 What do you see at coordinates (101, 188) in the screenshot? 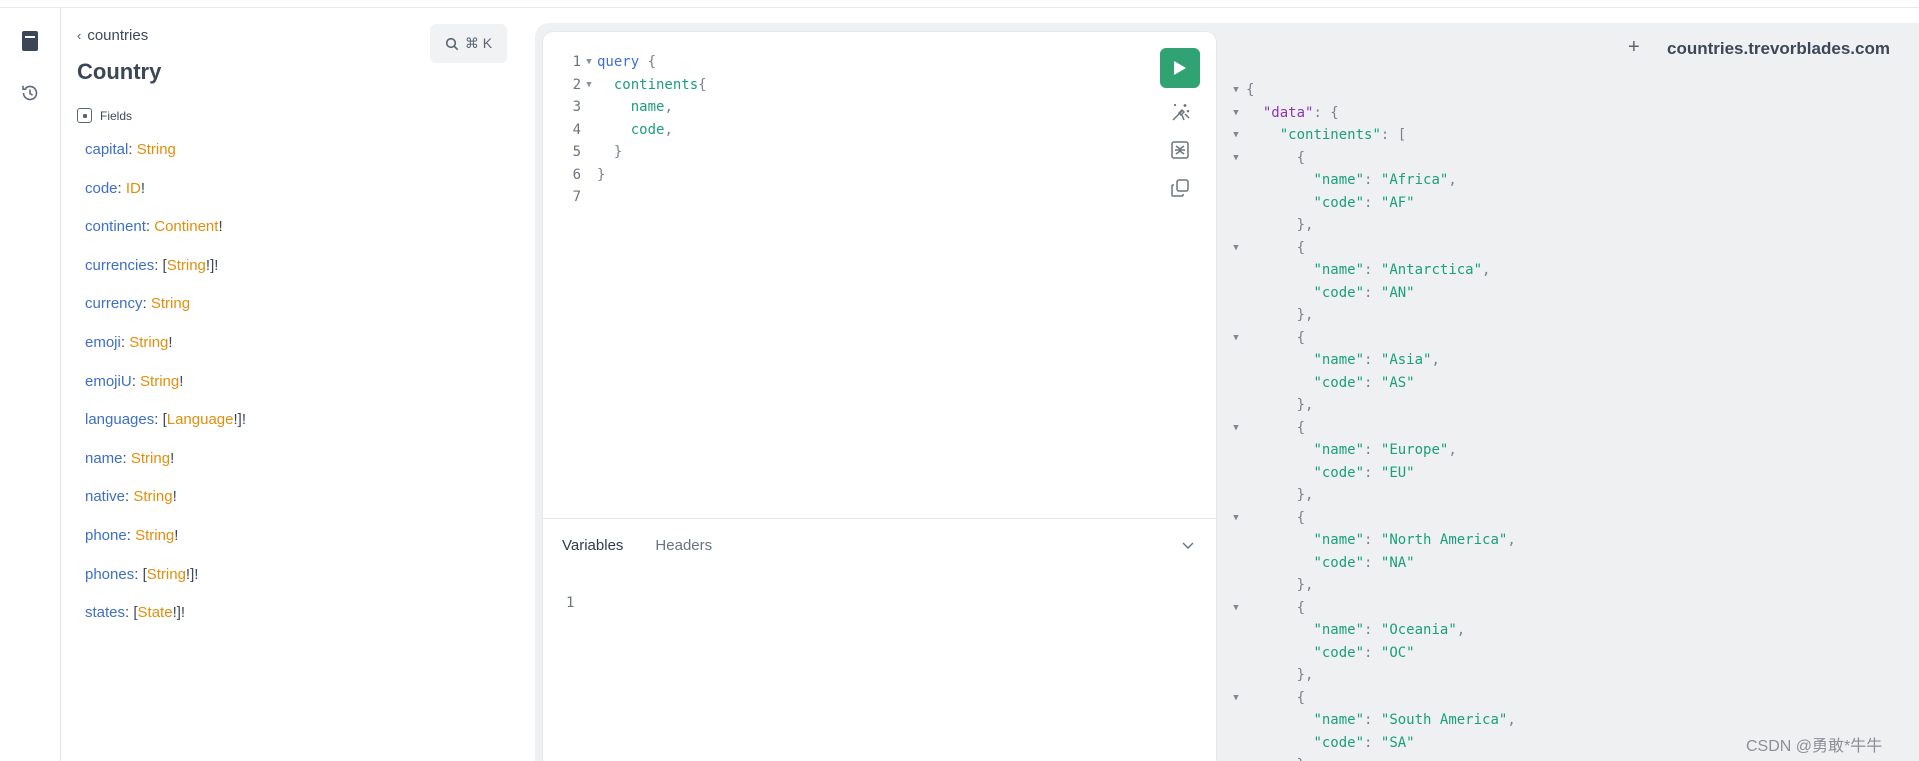
I see `field-name: code` at bounding box center [101, 188].